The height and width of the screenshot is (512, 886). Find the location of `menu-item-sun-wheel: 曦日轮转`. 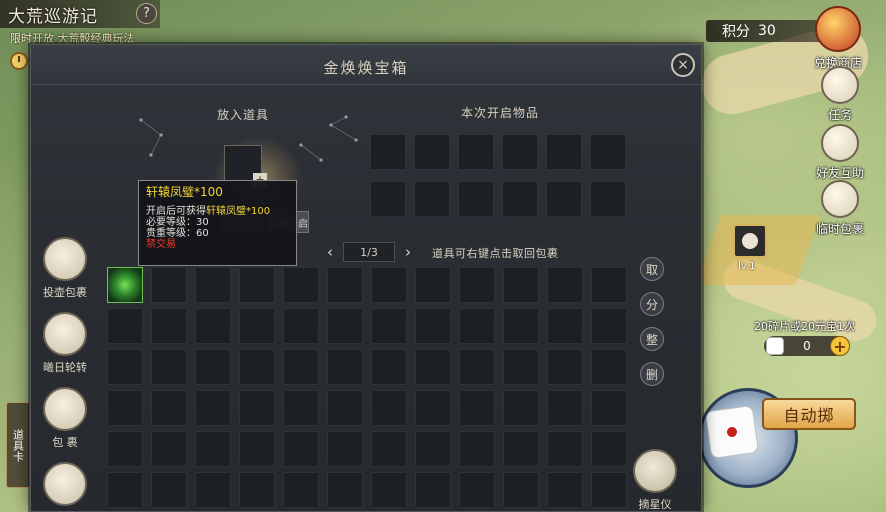

menu-item-sun-wheel: 曦日轮转 is located at coordinates (65, 343).